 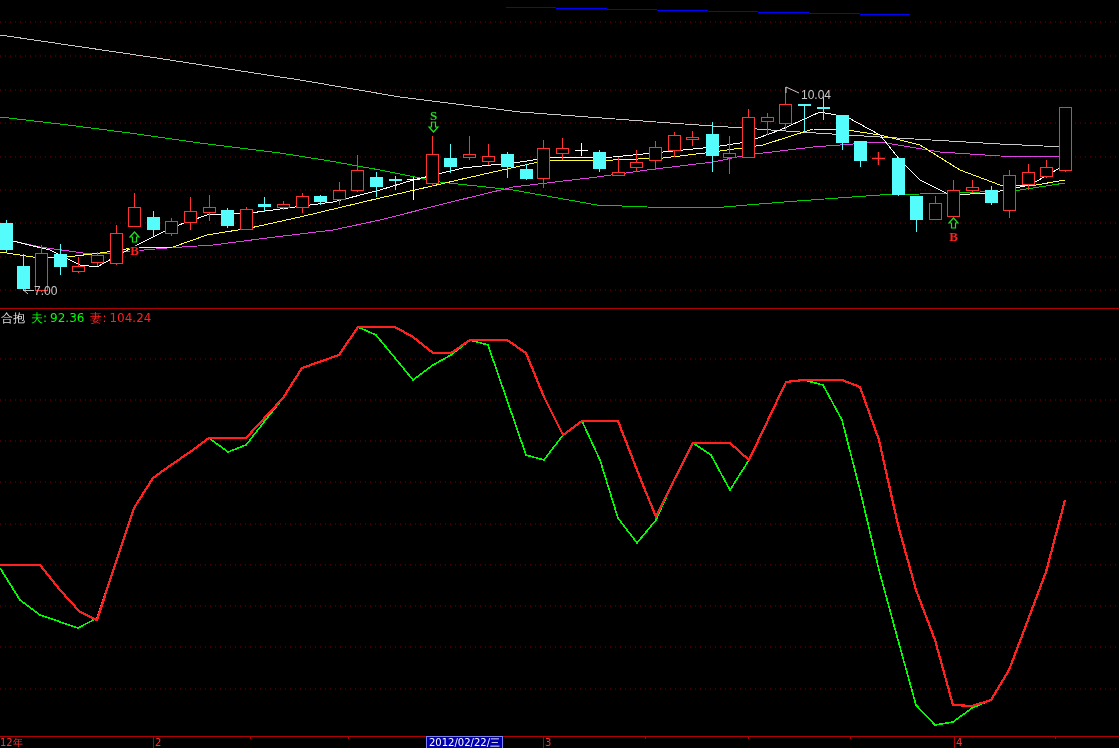 What do you see at coordinates (433, 115) in the screenshot?
I see `sell-signal-label: S` at bounding box center [433, 115].